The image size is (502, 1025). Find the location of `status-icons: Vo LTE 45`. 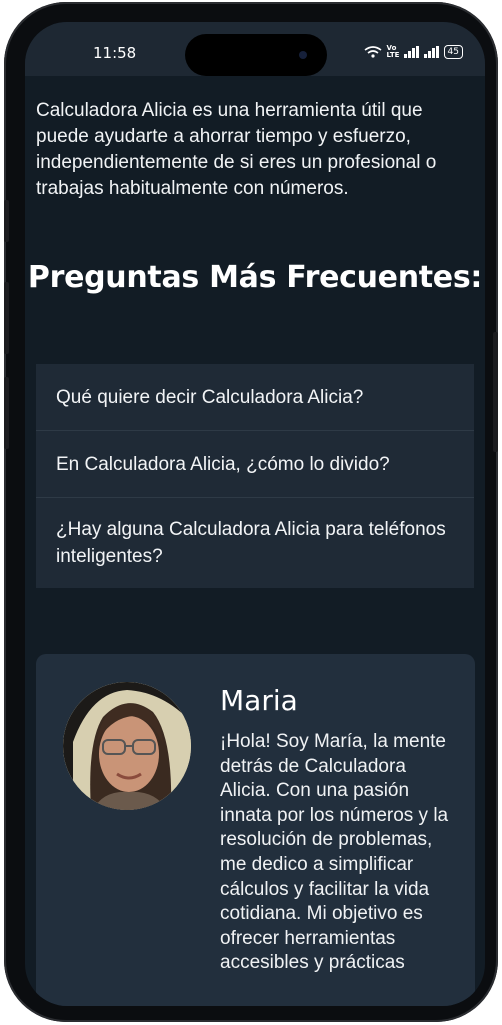

status-icons: Vo LTE 45 is located at coordinates (413, 52).